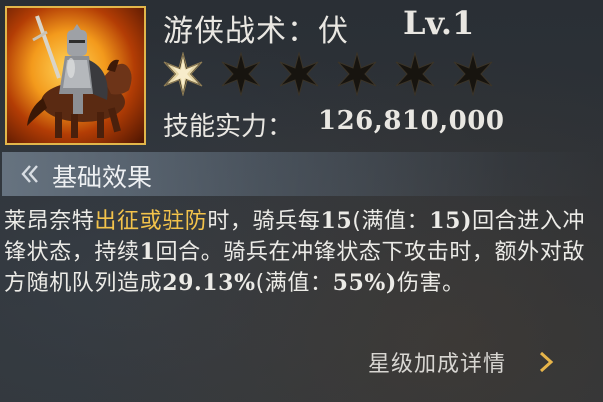 This screenshot has width=603, height=402. Describe the element at coordinates (29, 174) in the screenshot. I see `double-chevron-icon` at that location.